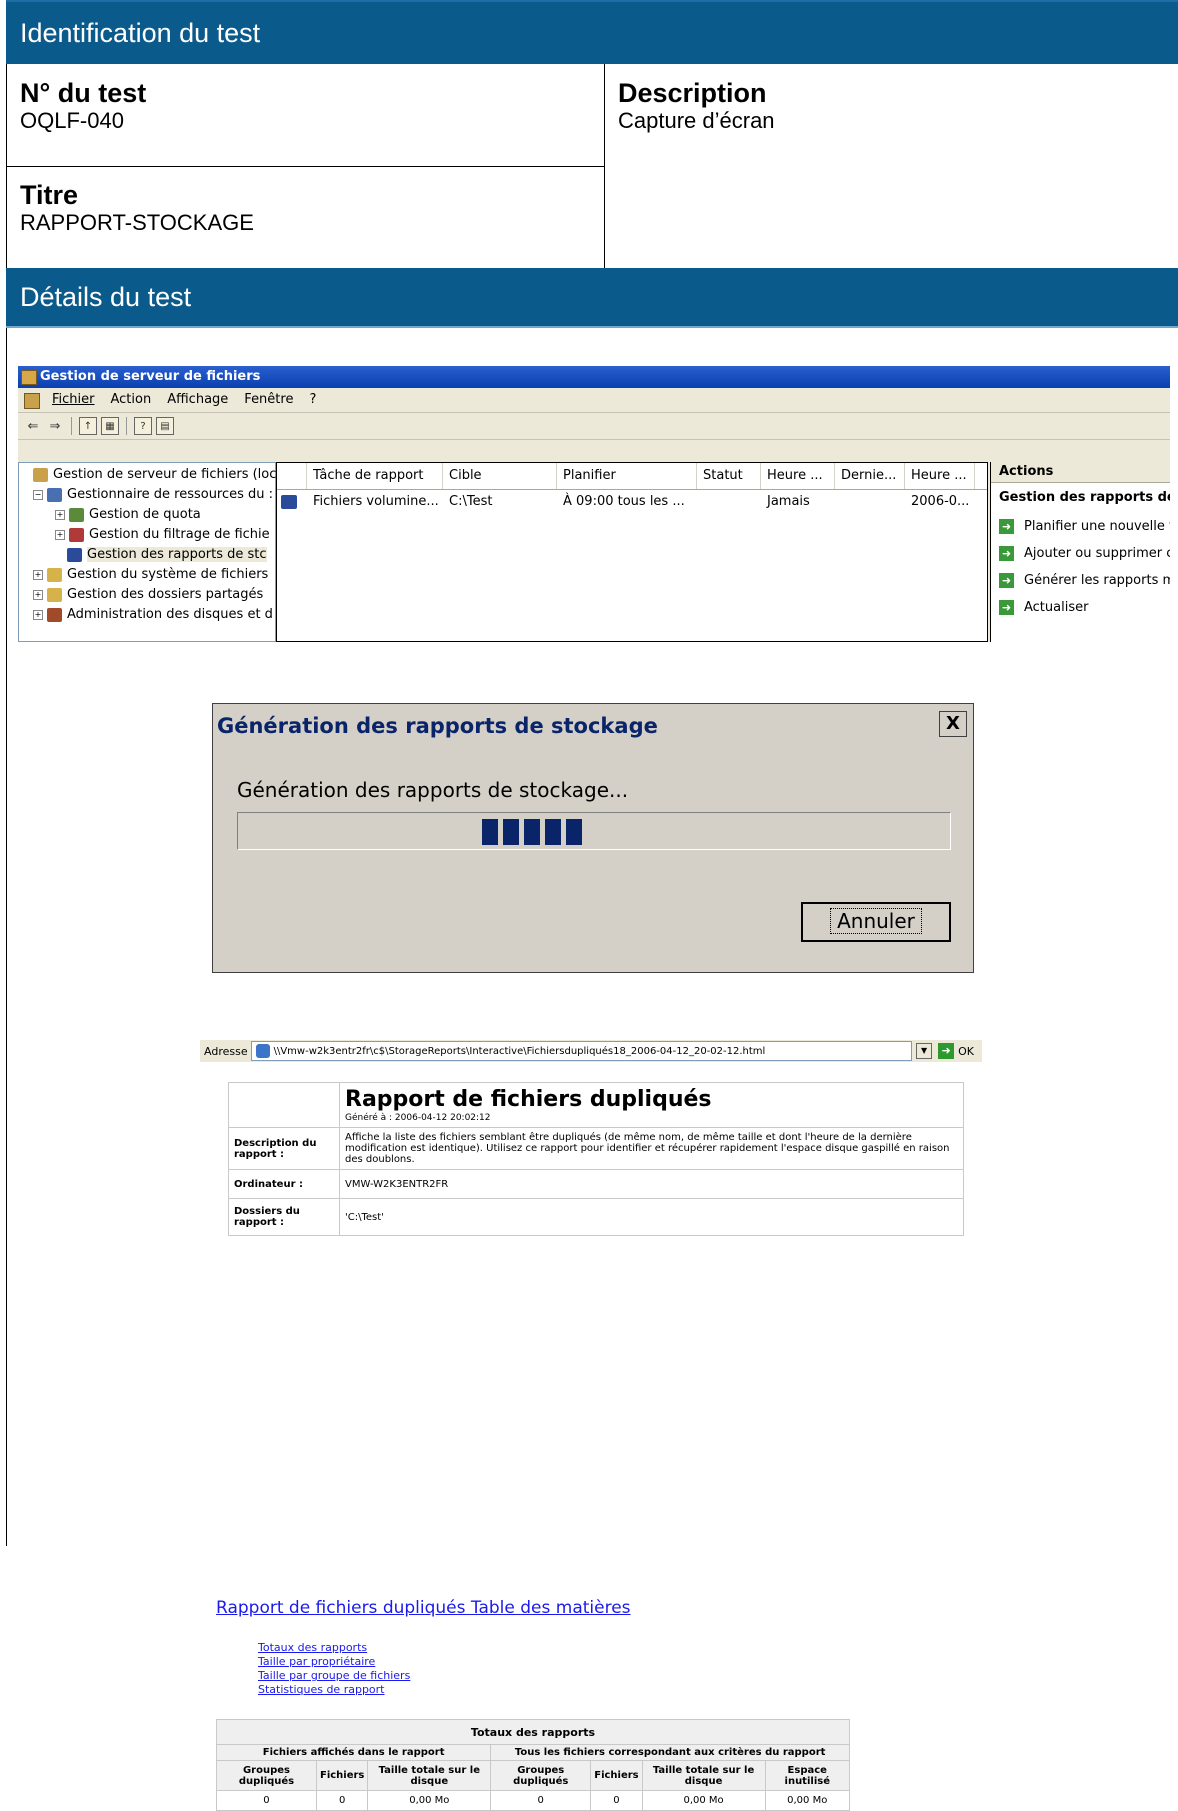  I want to click on app-icon, so click(29, 377).